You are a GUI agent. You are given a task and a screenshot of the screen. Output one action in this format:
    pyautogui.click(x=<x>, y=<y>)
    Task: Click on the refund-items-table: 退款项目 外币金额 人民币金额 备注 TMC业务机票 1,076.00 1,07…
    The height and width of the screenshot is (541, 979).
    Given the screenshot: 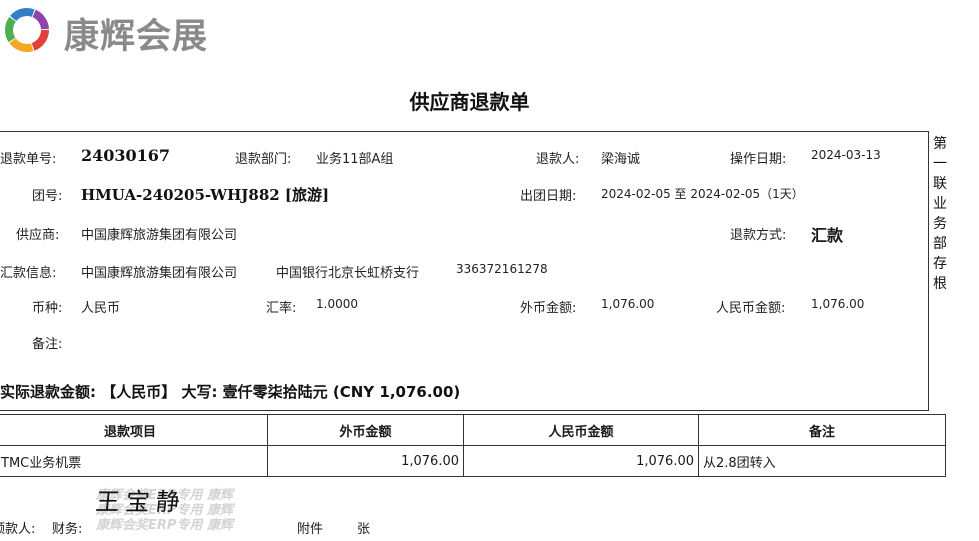 What is the action you would take?
    pyautogui.click(x=473, y=445)
    